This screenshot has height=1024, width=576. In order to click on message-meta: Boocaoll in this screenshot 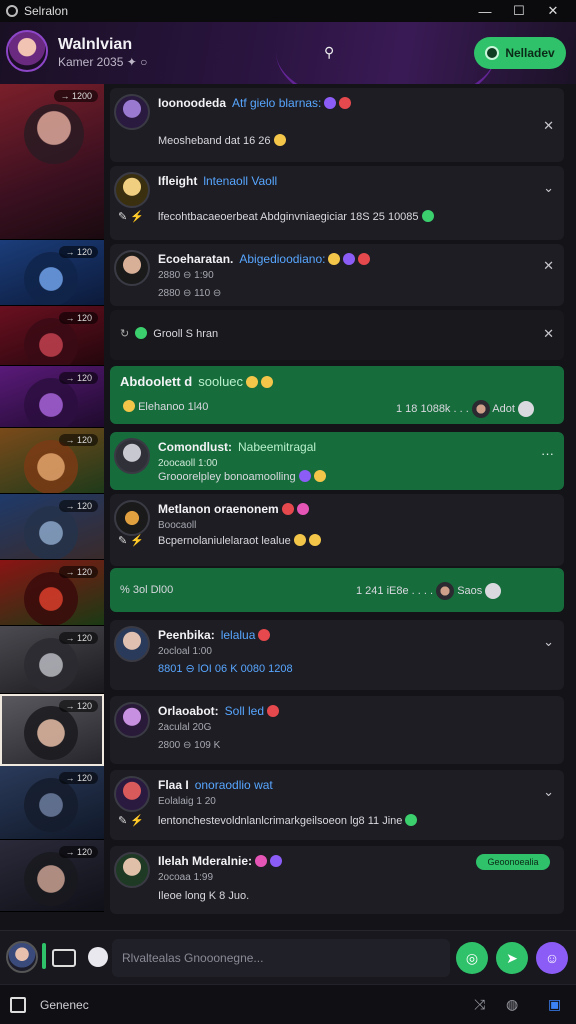, I will do `click(177, 525)`.